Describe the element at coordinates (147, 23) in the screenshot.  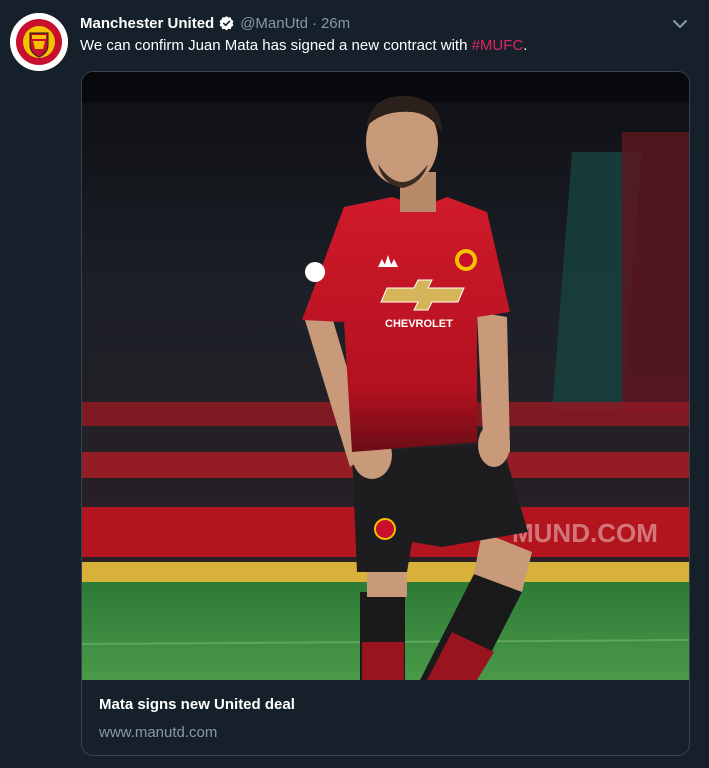
I see `author-name: Manchester United` at that location.